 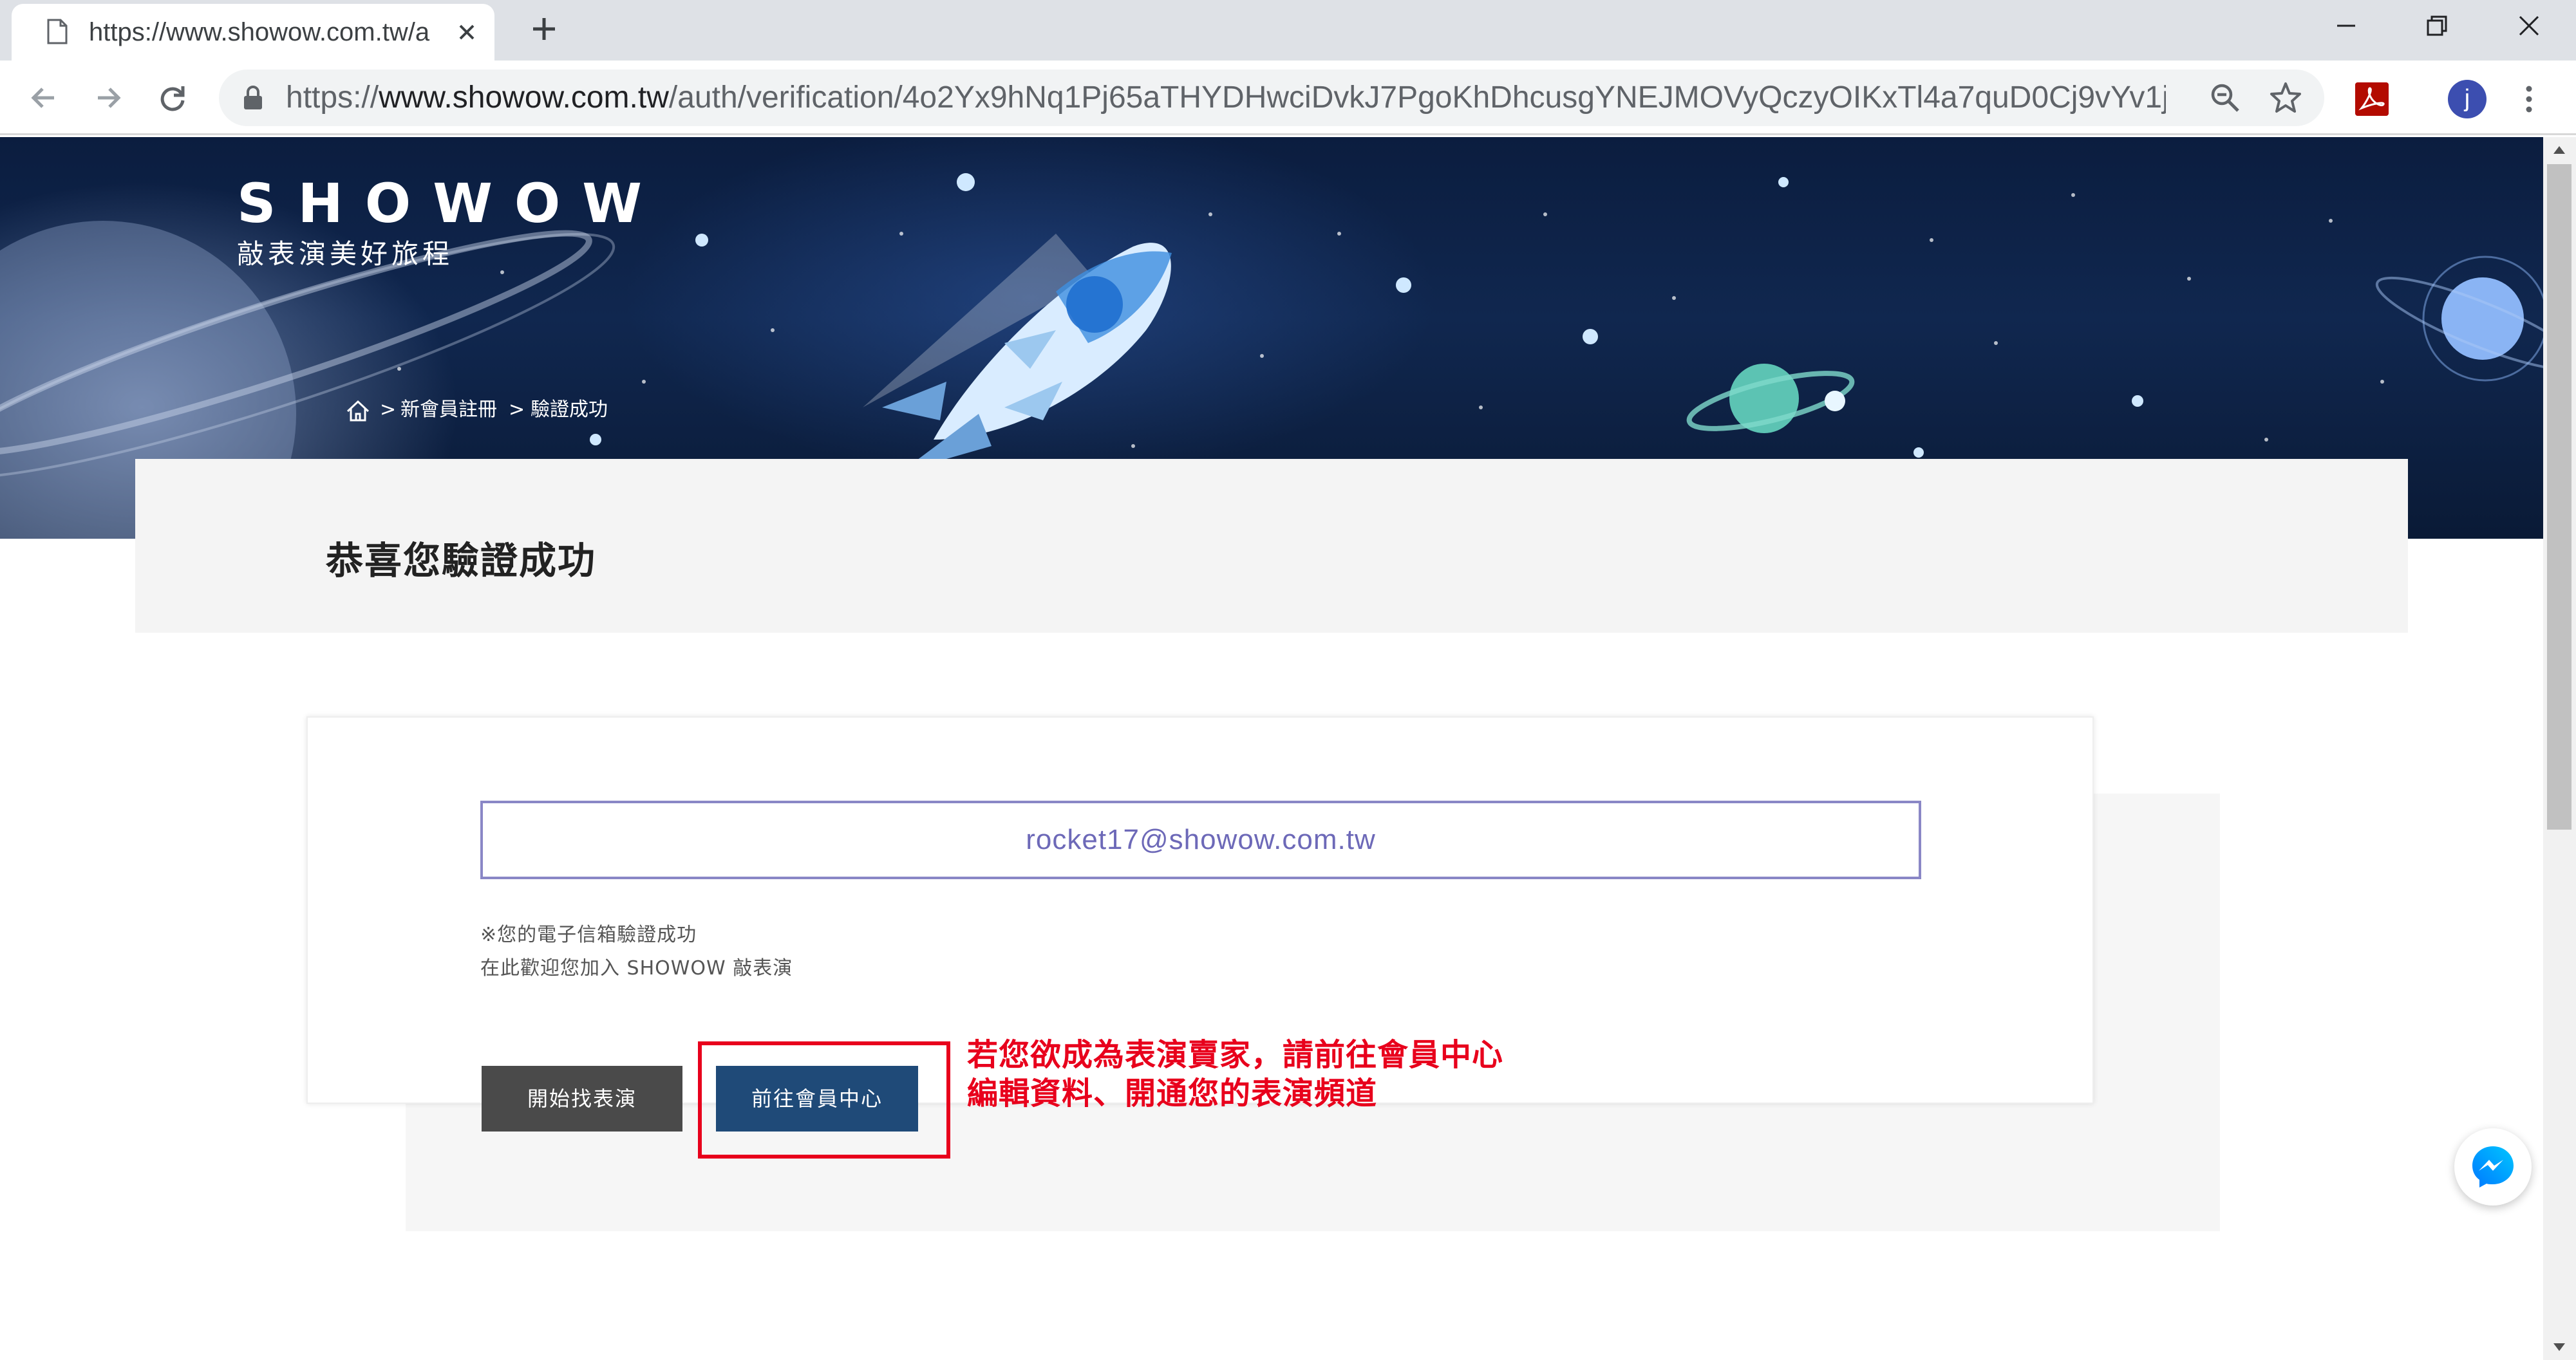 What do you see at coordinates (450, 203) in the screenshot?
I see `brand-name: SHOWOW` at bounding box center [450, 203].